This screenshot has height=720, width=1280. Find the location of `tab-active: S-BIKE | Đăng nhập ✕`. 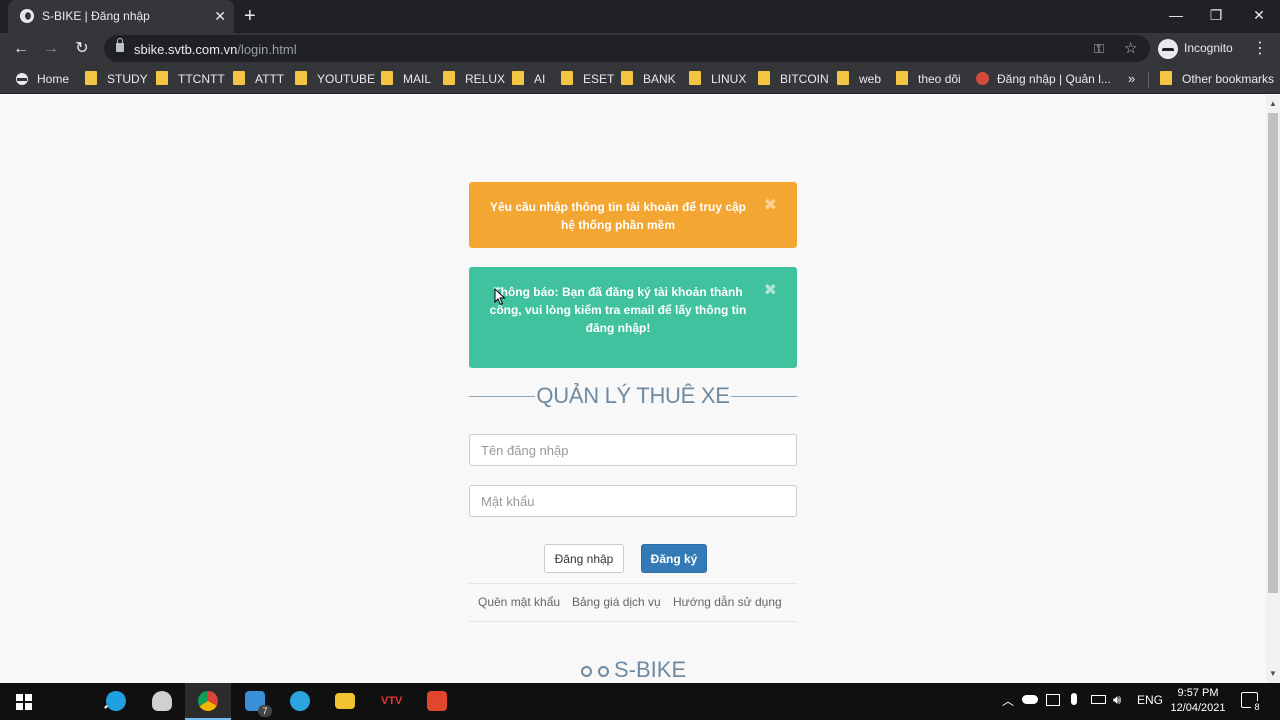

tab-active: S-BIKE | Đăng nhập ✕ is located at coordinates (121, 16).